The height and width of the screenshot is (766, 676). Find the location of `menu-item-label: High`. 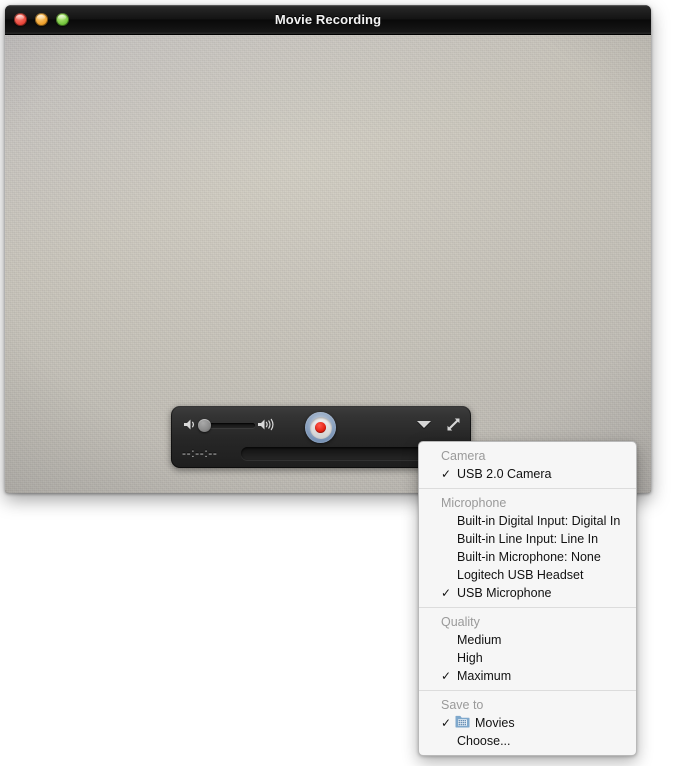

menu-item-label: High is located at coordinates (470, 658).